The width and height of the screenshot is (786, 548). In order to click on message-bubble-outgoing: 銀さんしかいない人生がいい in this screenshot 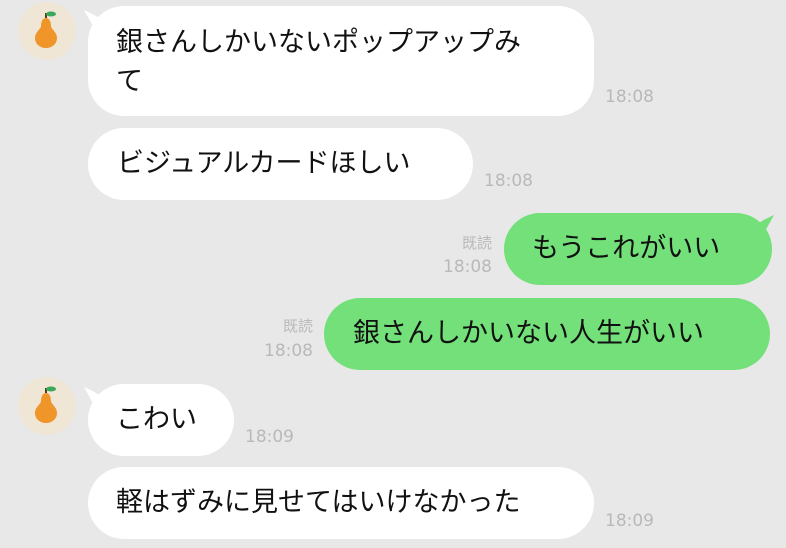, I will do `click(547, 334)`.